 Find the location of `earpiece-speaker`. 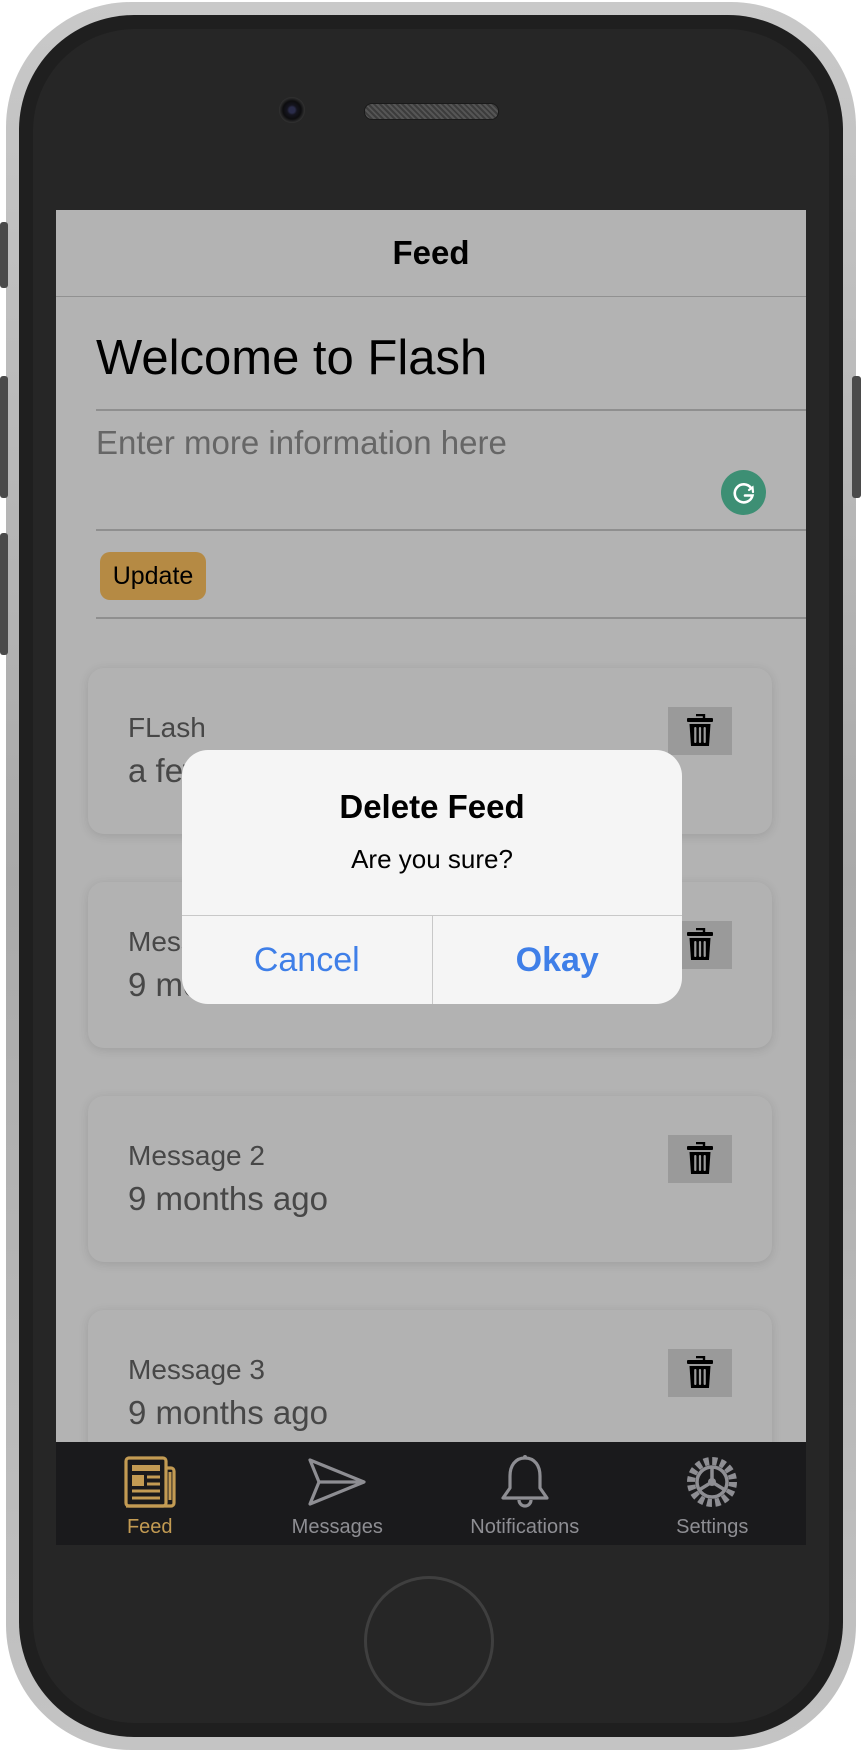

earpiece-speaker is located at coordinates (431, 111).